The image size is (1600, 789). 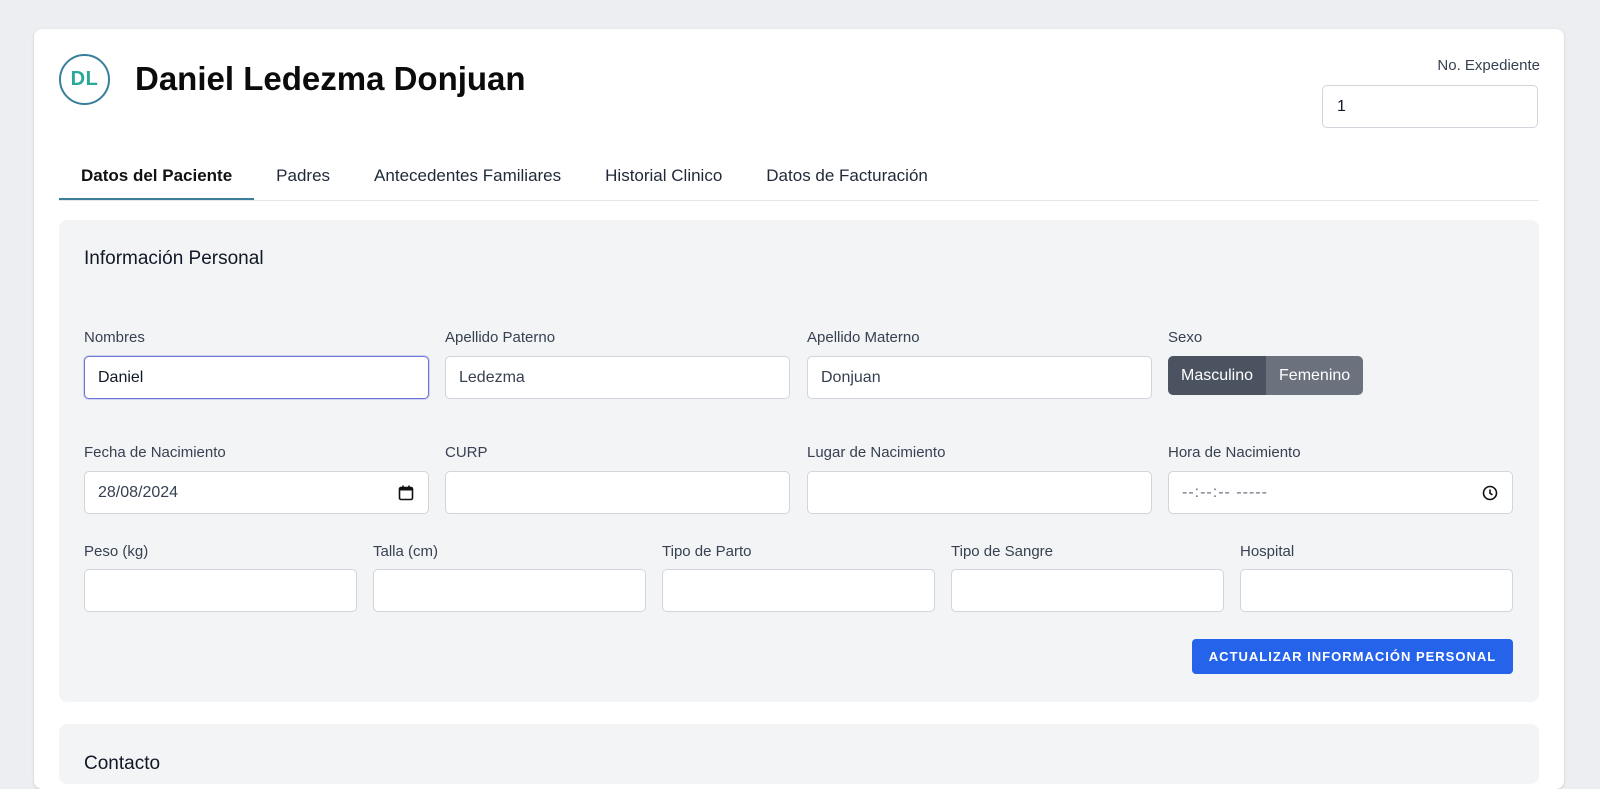 I want to click on label-apellido-materno: Apellido Materno, so click(x=863, y=337).